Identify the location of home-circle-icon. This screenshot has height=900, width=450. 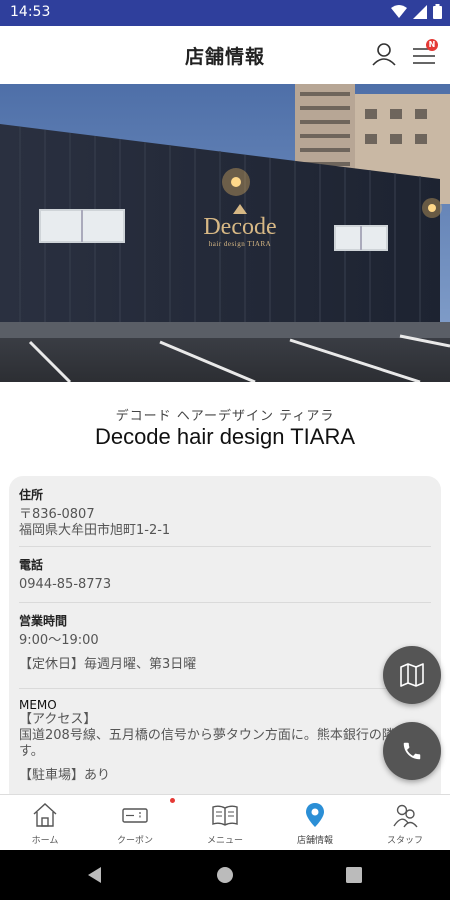
(225, 875).